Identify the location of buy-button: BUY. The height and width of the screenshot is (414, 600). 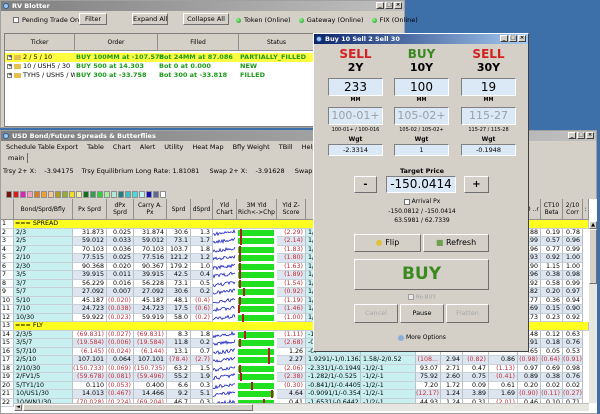
(421, 274).